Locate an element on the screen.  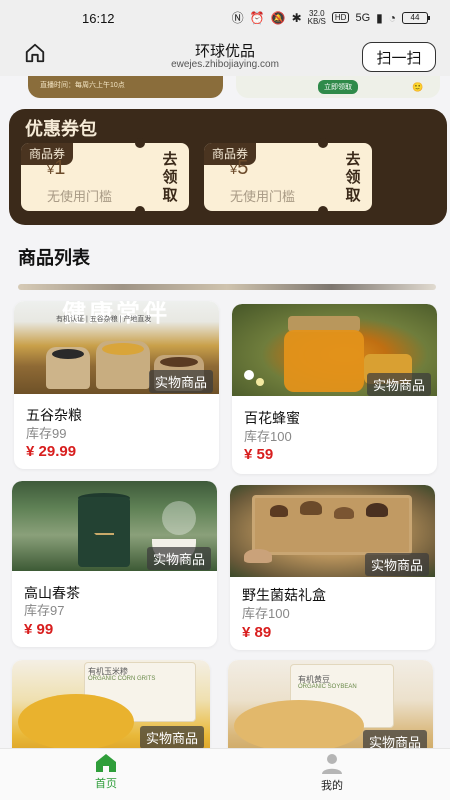
banner-live-text: 直播时间：每周六上午10点 is located at coordinates (82, 85).